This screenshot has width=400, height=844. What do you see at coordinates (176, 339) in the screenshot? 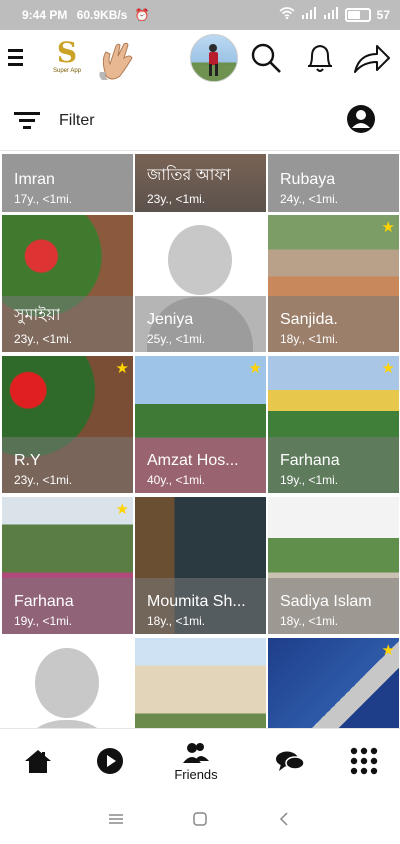
I see `profile-meta: 25y., <1mi.` at bounding box center [176, 339].